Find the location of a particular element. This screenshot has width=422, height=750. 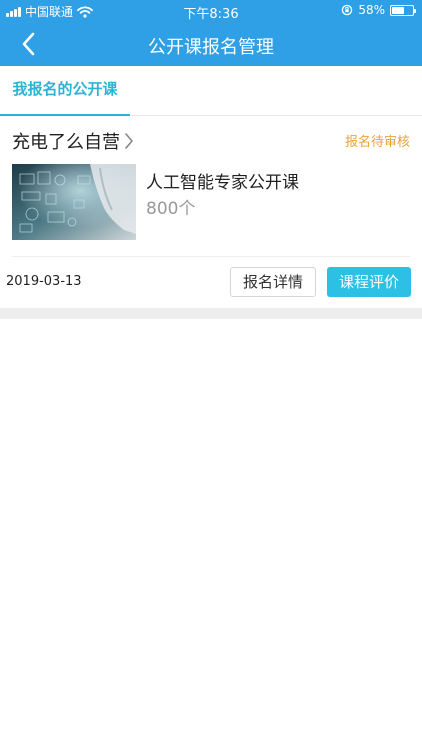

status-bar-right: 58% is located at coordinates (378, 10).